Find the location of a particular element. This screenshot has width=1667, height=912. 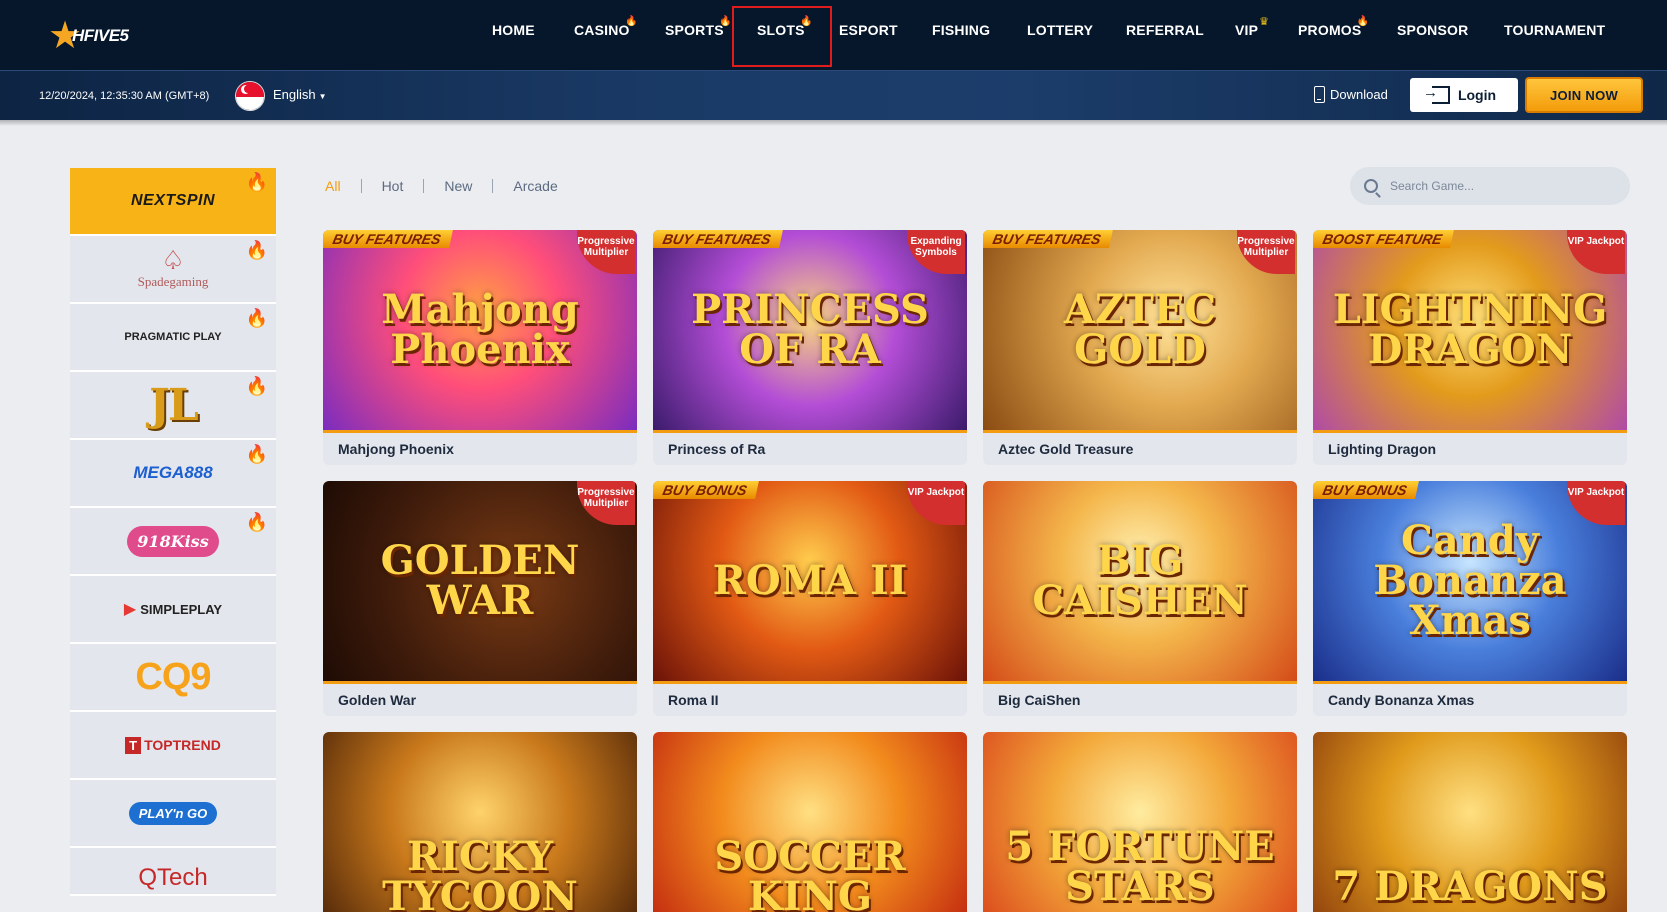

game-art-title: BIG CAISHEN is located at coordinates (1140, 580).